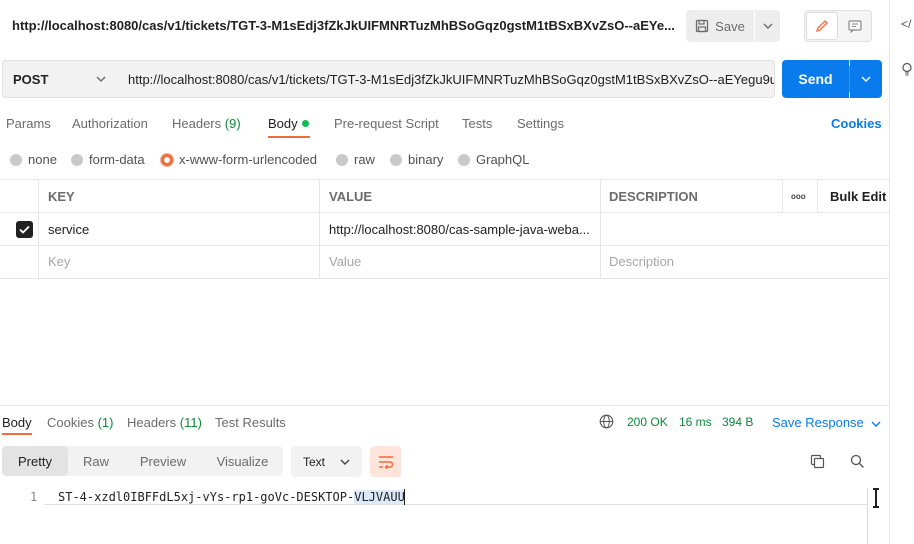 The width and height of the screenshot is (914, 544). What do you see at coordinates (242, 461) in the screenshot?
I see `view-visualize-button: Visualize` at bounding box center [242, 461].